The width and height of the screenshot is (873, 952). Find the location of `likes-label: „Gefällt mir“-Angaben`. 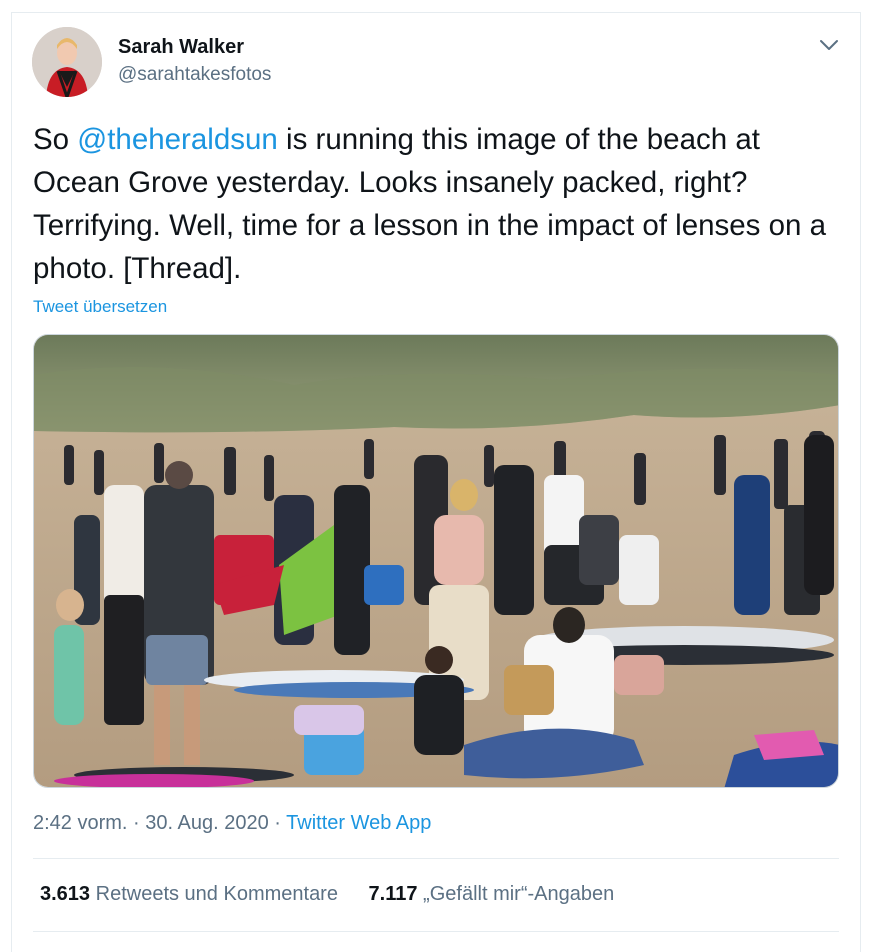

likes-label: „Gefällt mir“-Angaben is located at coordinates (519, 894).